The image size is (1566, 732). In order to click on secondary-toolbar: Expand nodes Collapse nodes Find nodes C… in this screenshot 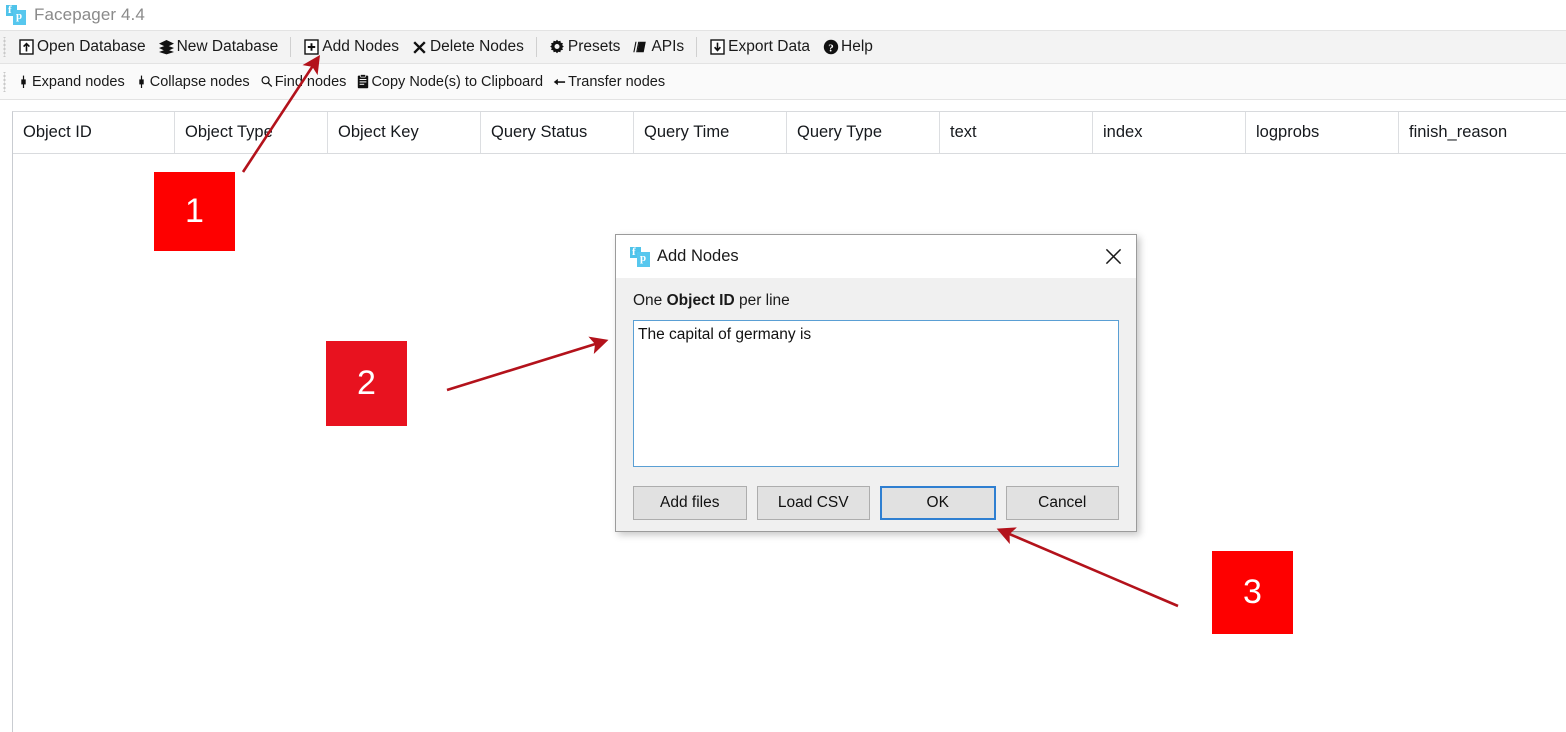, I will do `click(783, 82)`.